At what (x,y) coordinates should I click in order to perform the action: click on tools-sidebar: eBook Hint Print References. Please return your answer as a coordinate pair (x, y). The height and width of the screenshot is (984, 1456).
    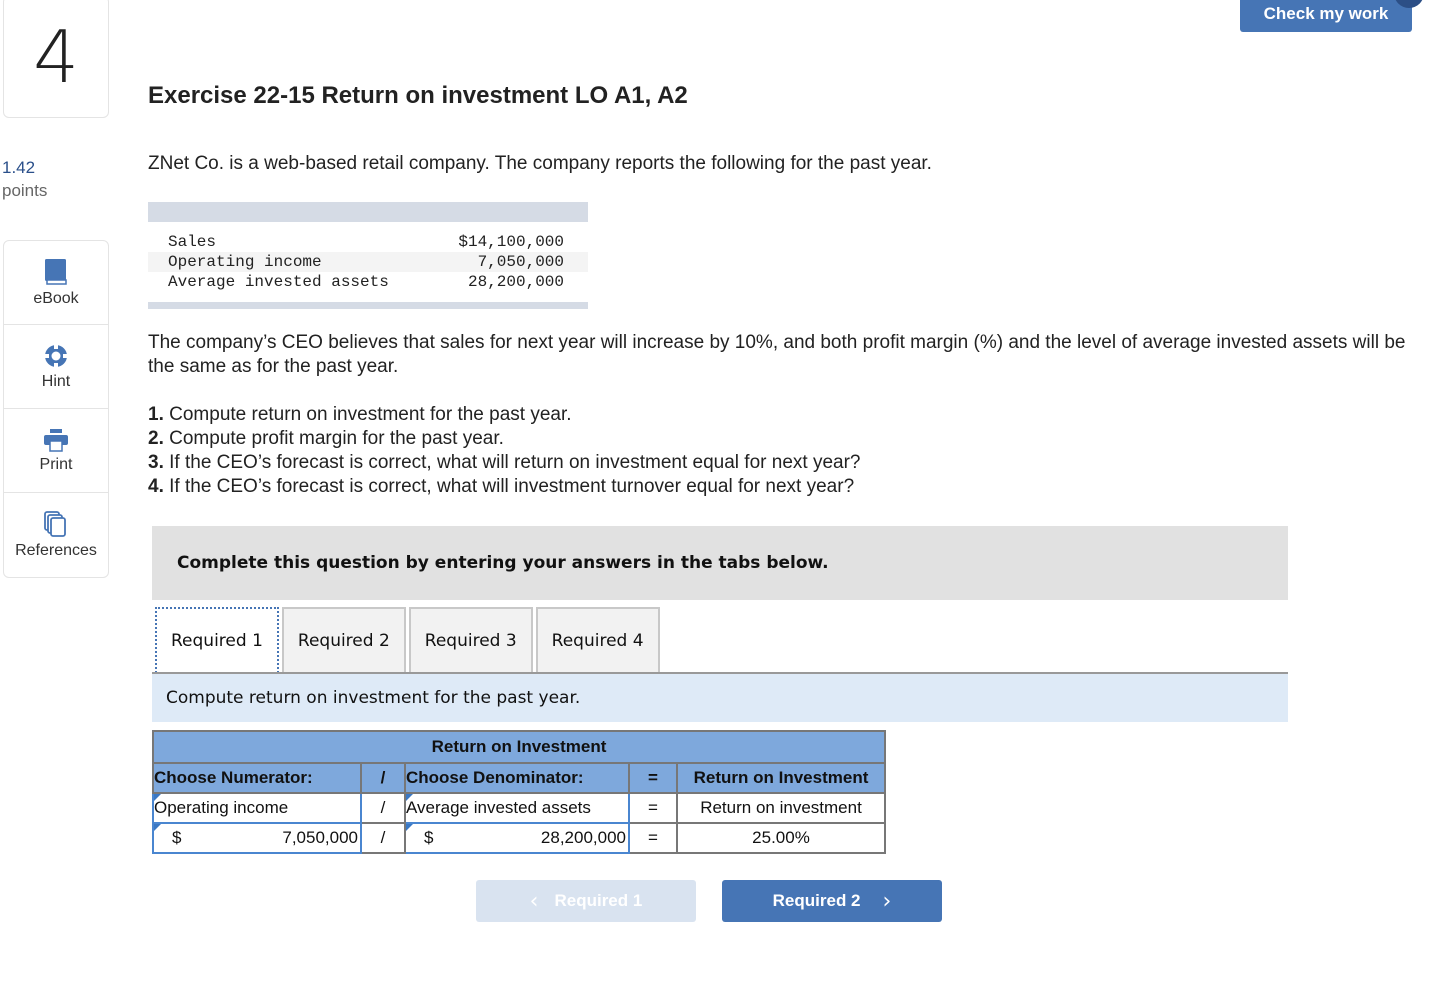
    Looking at the image, I should click on (56, 409).